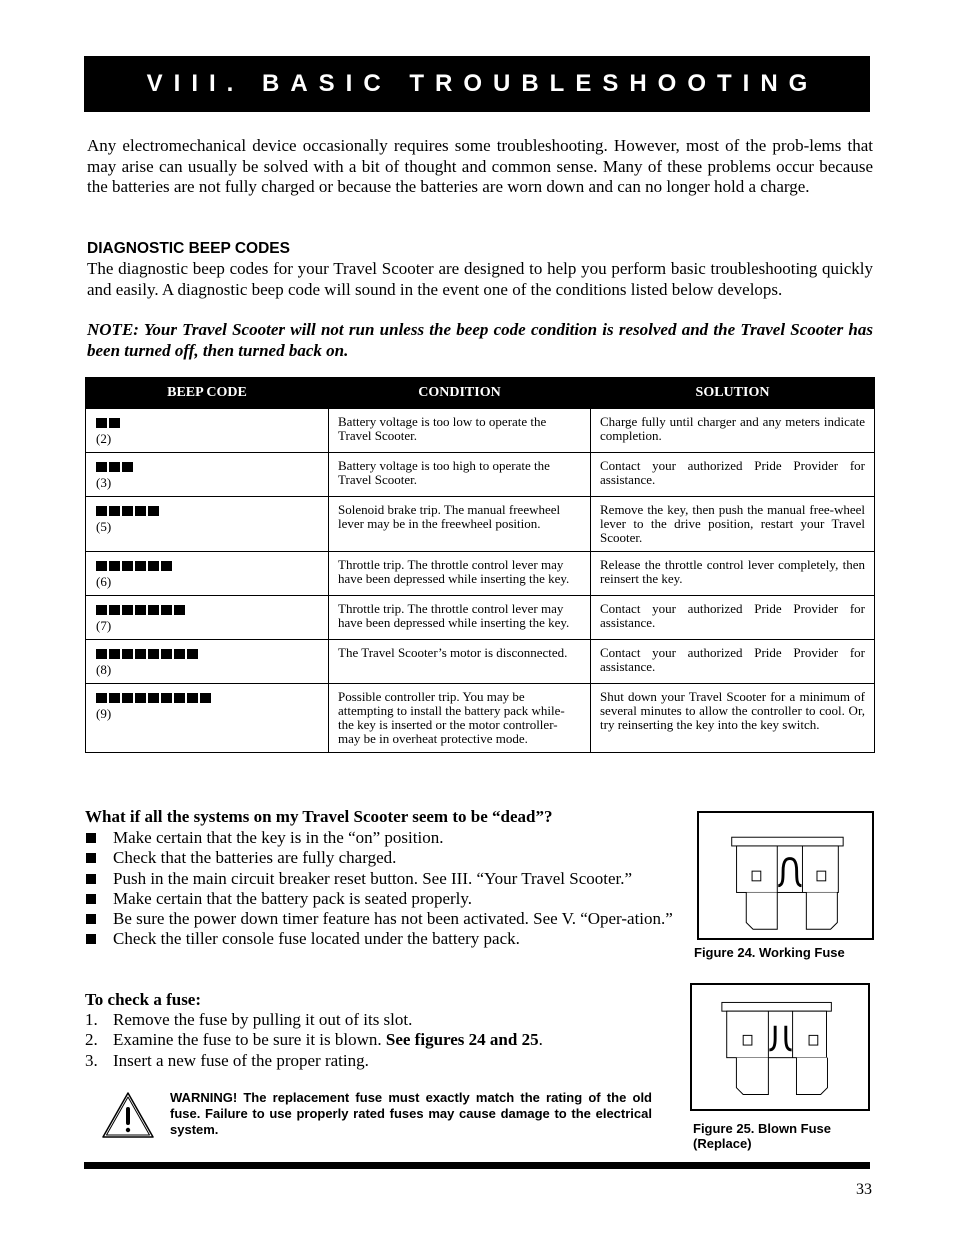 The width and height of the screenshot is (954, 1235). Describe the element at coordinates (104, 526) in the screenshot. I see `beep-count: (5)` at that location.